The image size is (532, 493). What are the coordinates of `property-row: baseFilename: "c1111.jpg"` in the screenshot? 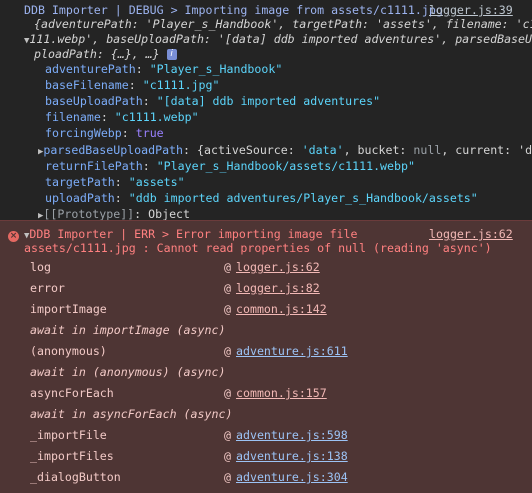 It's located at (129, 85).